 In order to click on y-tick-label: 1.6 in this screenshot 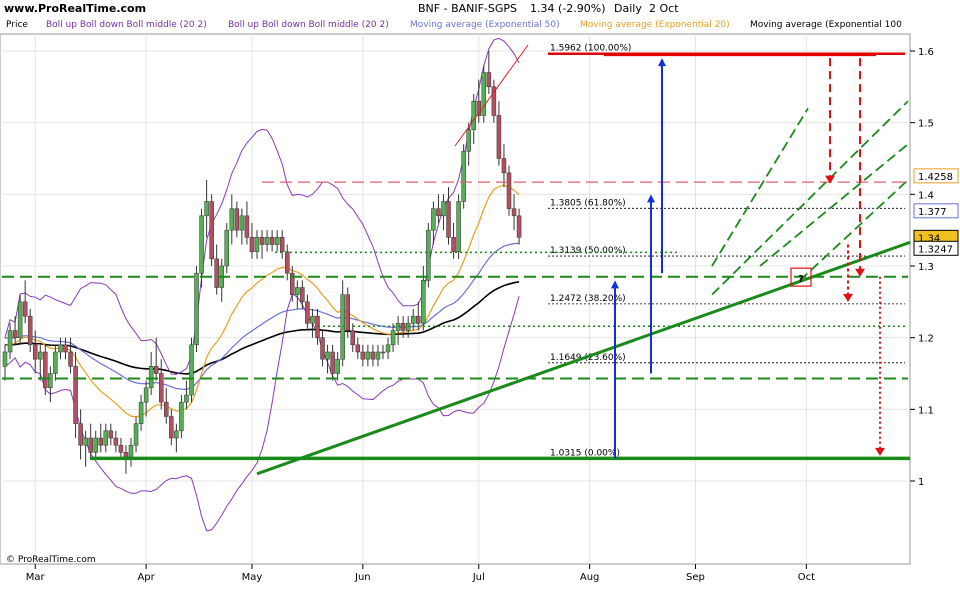, I will do `click(926, 52)`.